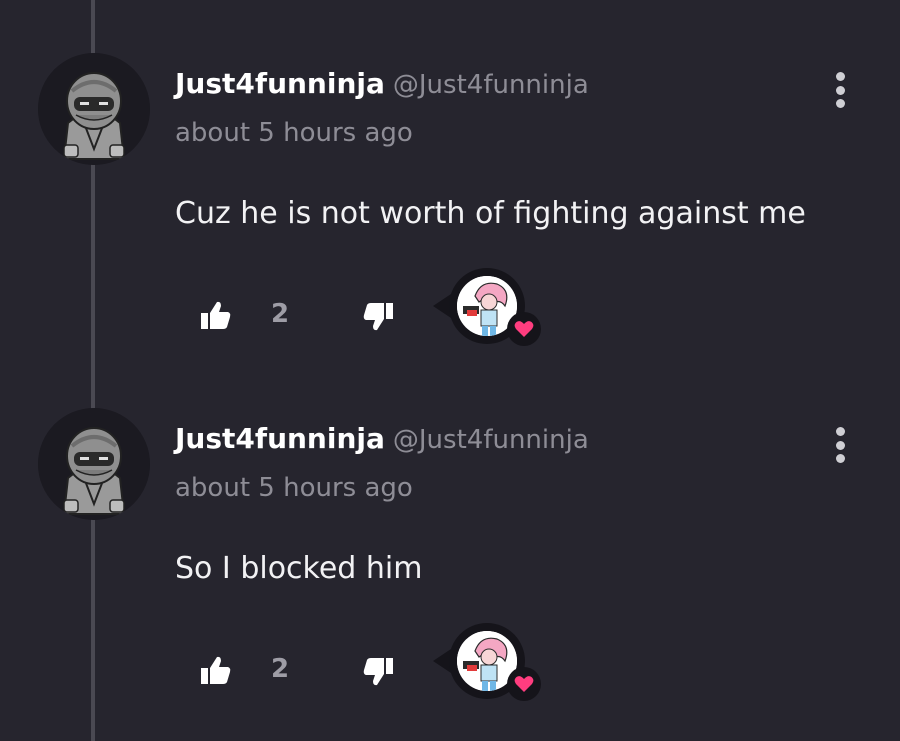 The width and height of the screenshot is (900, 741). What do you see at coordinates (299, 568) in the screenshot?
I see `comment-text: So I blocked him` at bounding box center [299, 568].